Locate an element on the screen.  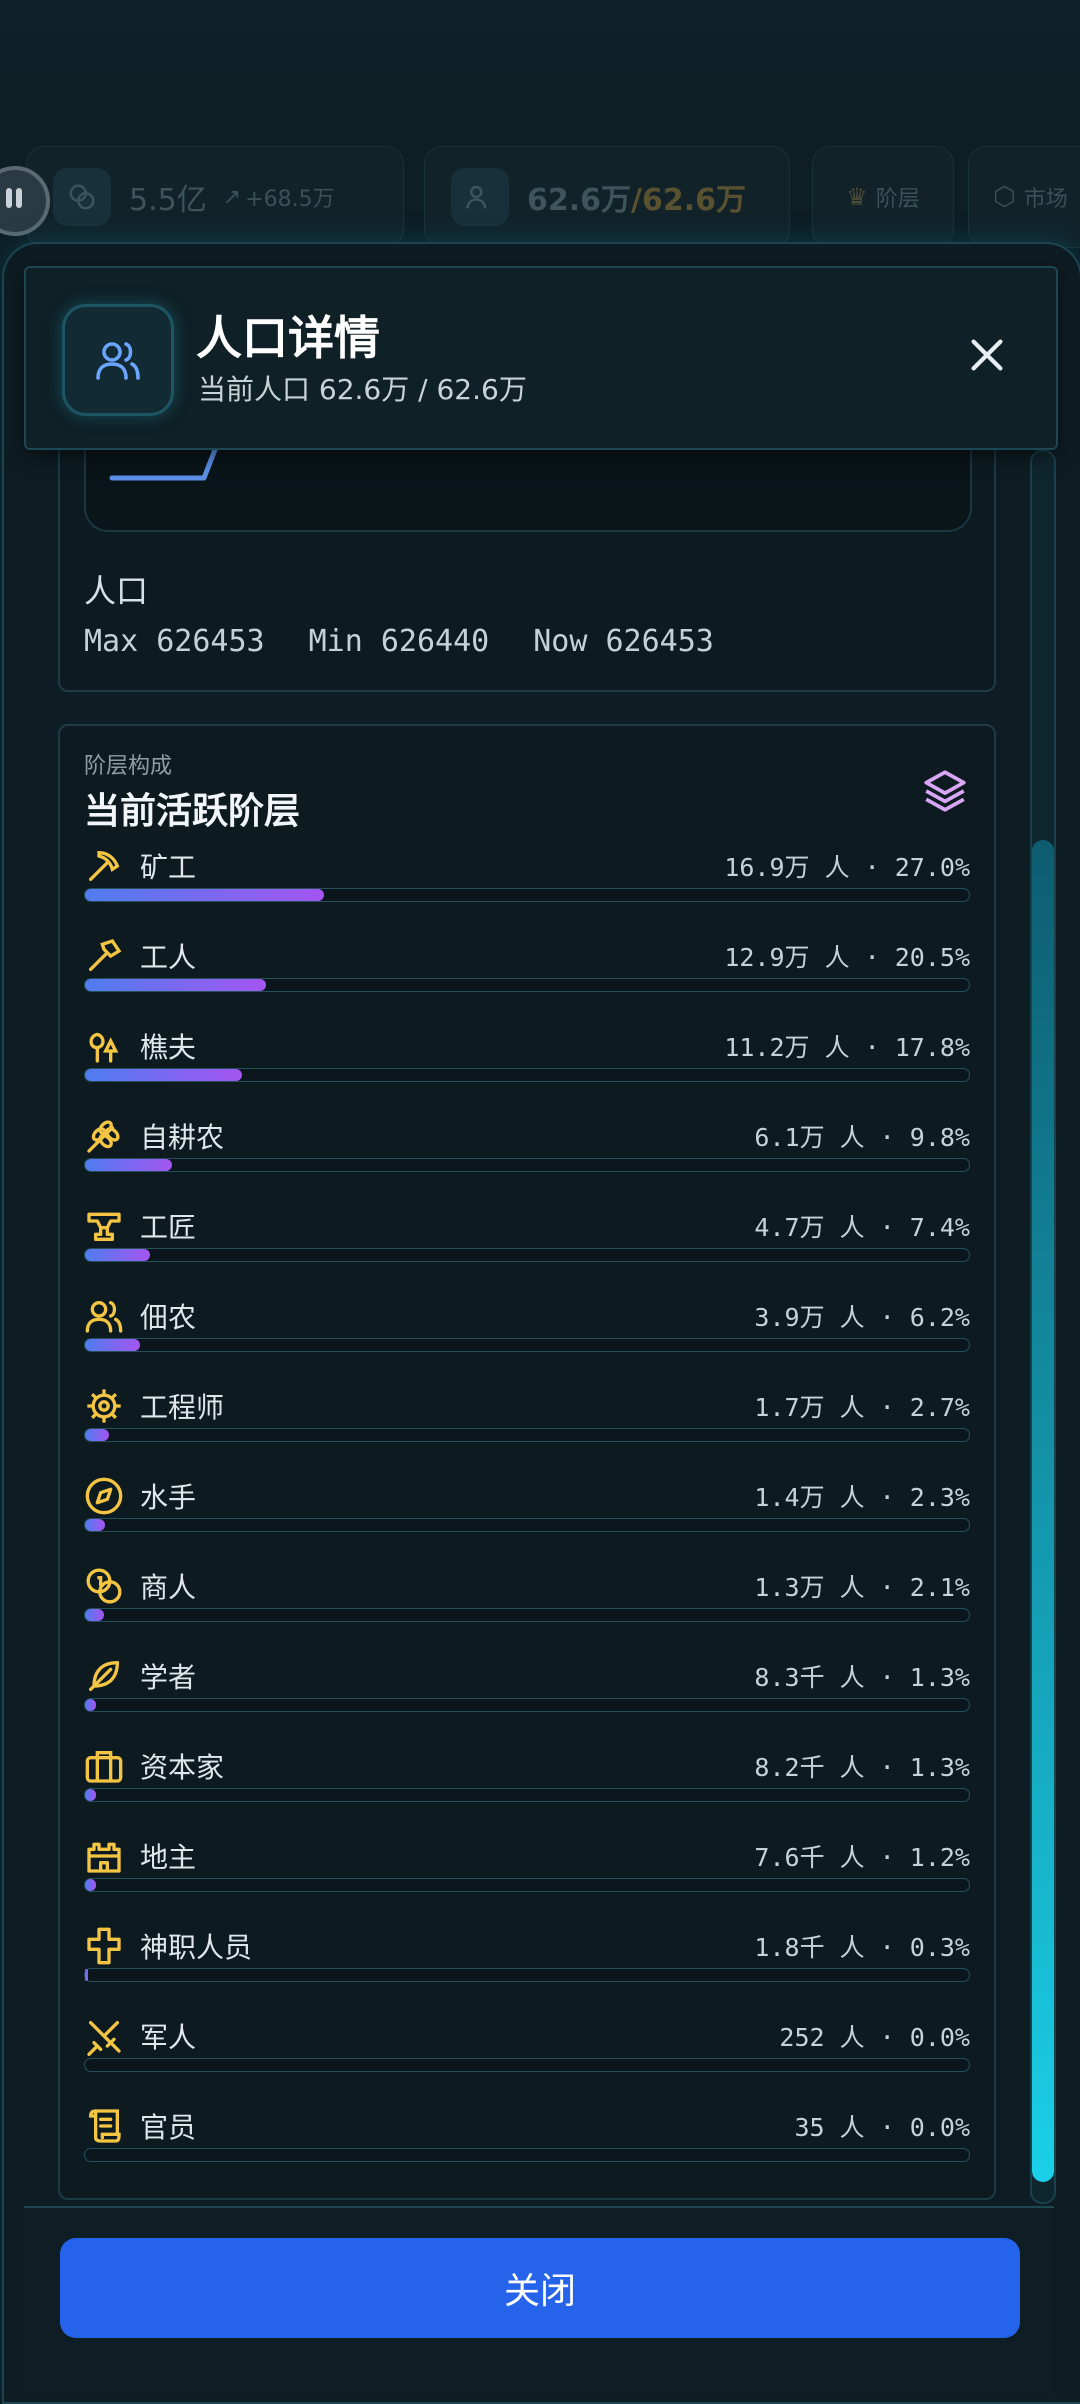
population-min-stat: Min 626440 is located at coordinates (399, 641).